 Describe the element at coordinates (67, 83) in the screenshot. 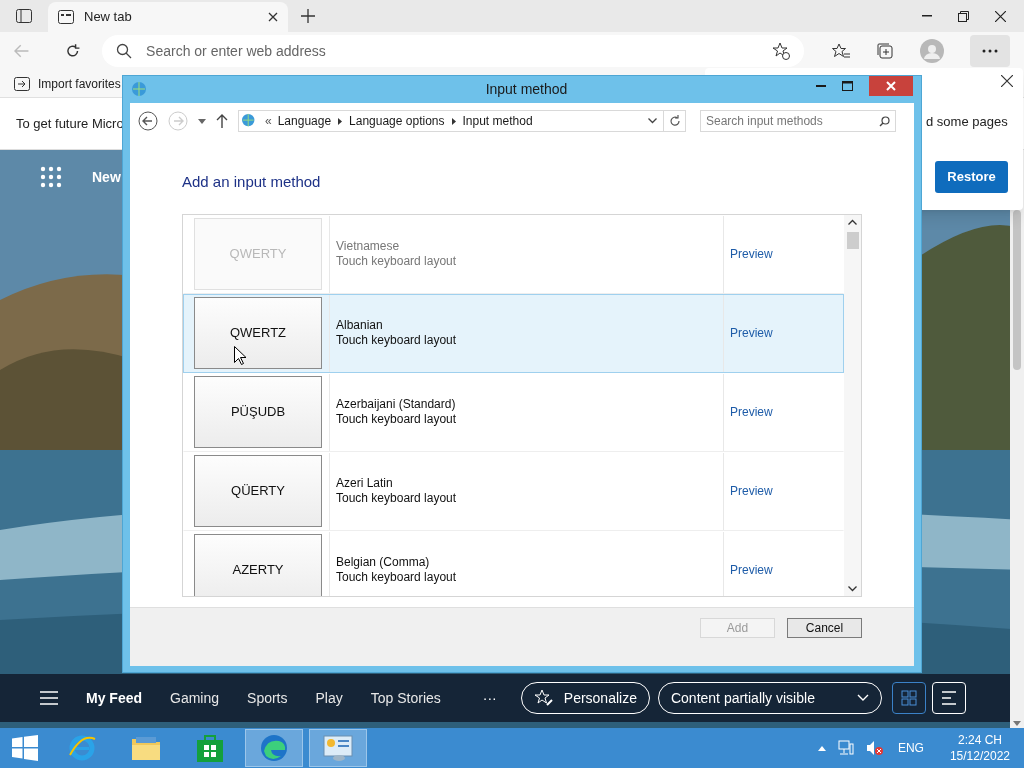

I see `favorites-bar-item: Import favorites` at that location.